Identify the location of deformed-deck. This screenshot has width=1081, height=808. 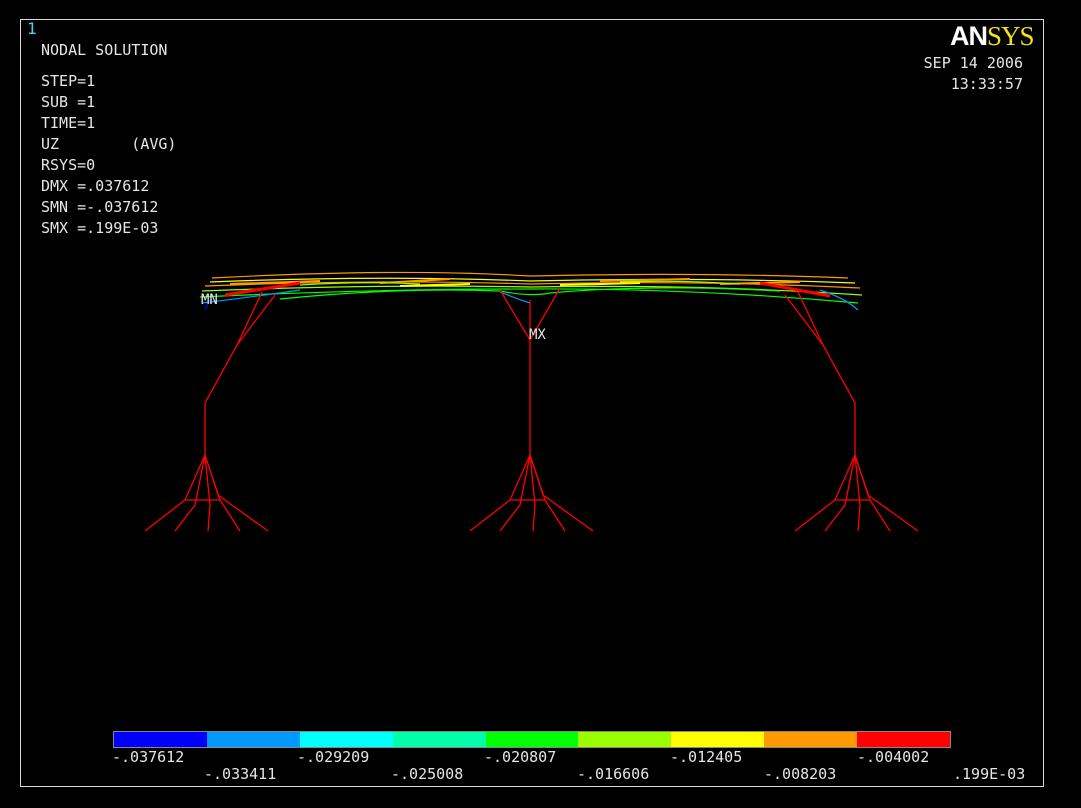
(531, 291).